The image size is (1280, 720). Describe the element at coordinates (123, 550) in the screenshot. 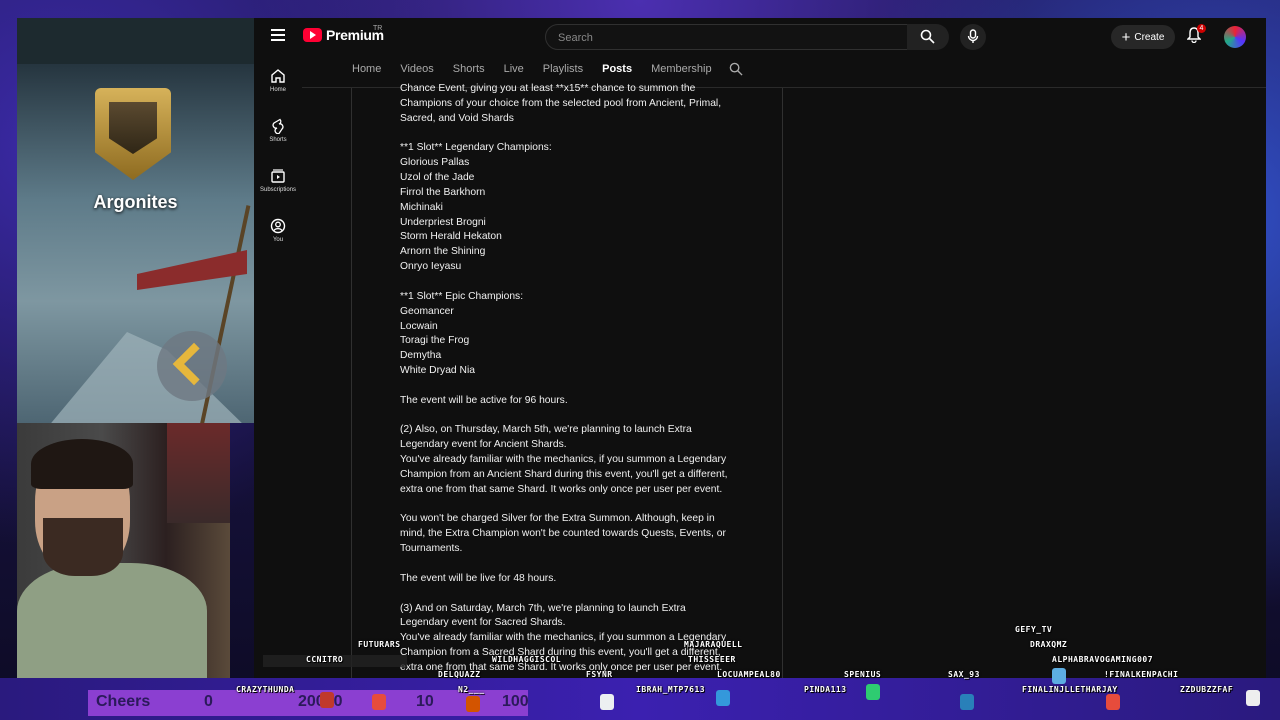

I see `webcam-feed` at that location.